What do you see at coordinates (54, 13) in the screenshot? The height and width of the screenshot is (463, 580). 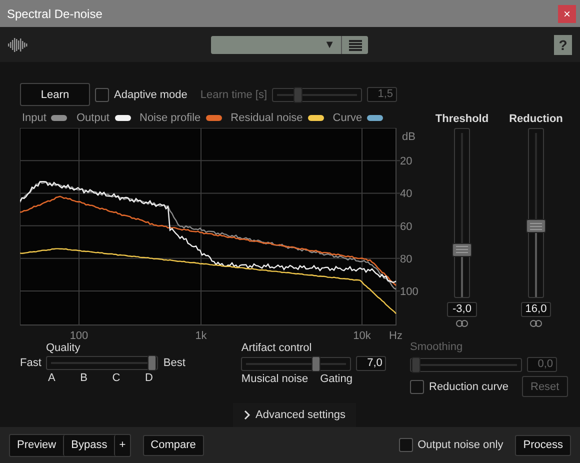 I see `window-title: Spectral De-noise` at bounding box center [54, 13].